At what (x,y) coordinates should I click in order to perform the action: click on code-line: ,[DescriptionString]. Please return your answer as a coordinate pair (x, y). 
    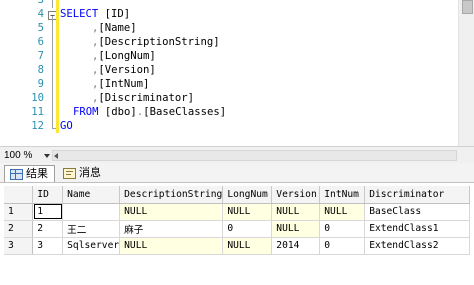
    Looking at the image, I should click on (156, 43).